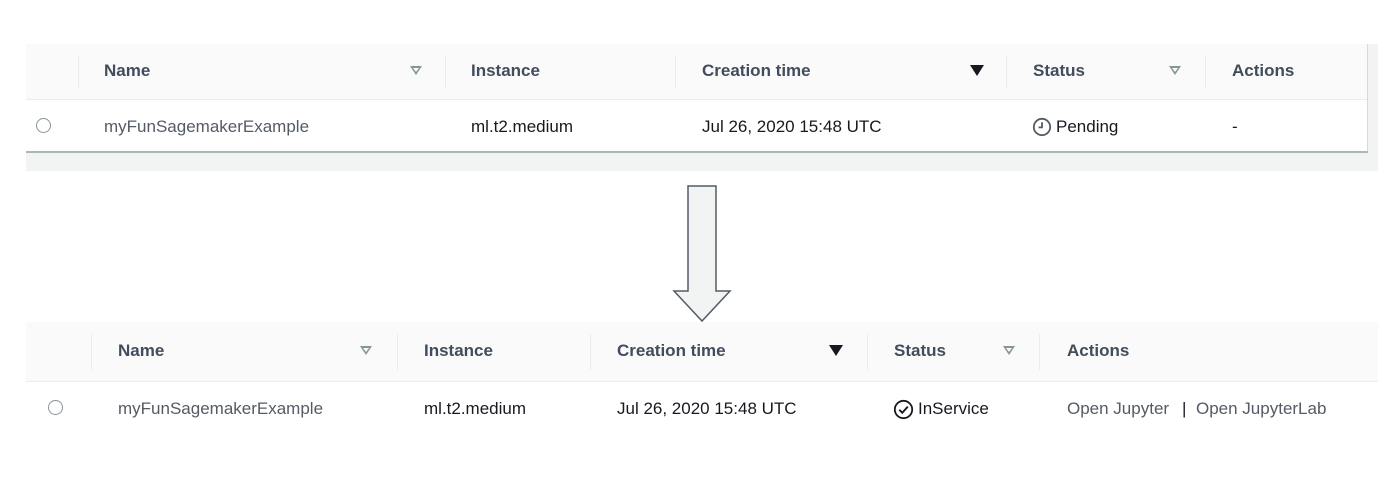 The height and width of the screenshot is (499, 1400). I want to click on open-jupyterlab-link: Open JupyterLab, so click(1261, 409).